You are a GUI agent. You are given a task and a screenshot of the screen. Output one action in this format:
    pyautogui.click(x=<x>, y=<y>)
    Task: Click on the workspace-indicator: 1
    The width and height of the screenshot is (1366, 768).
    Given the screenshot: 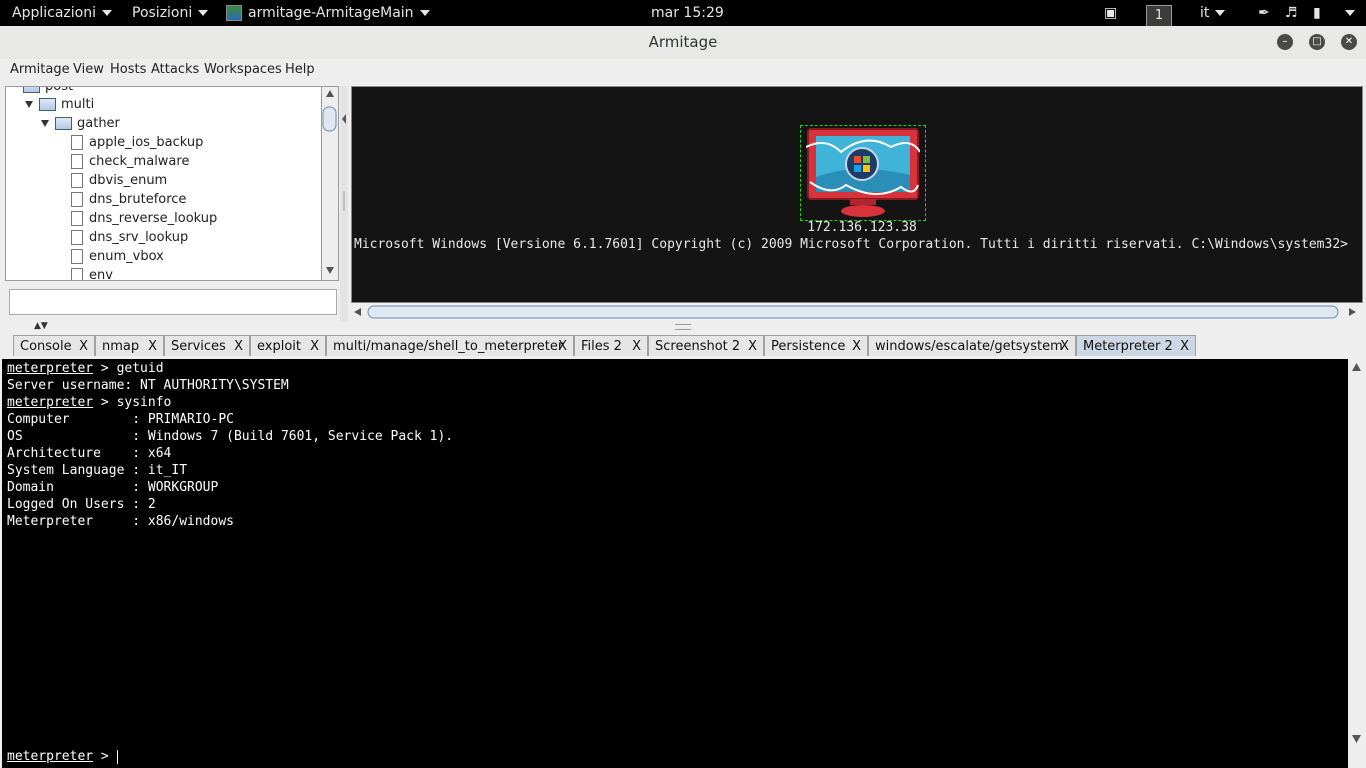 What is the action you would take?
    pyautogui.click(x=1159, y=15)
    